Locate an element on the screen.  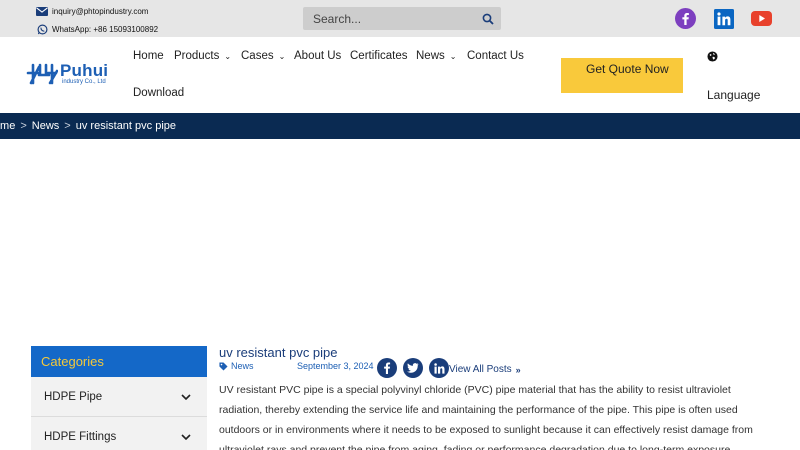
youtube-icon is located at coordinates (761, 18).